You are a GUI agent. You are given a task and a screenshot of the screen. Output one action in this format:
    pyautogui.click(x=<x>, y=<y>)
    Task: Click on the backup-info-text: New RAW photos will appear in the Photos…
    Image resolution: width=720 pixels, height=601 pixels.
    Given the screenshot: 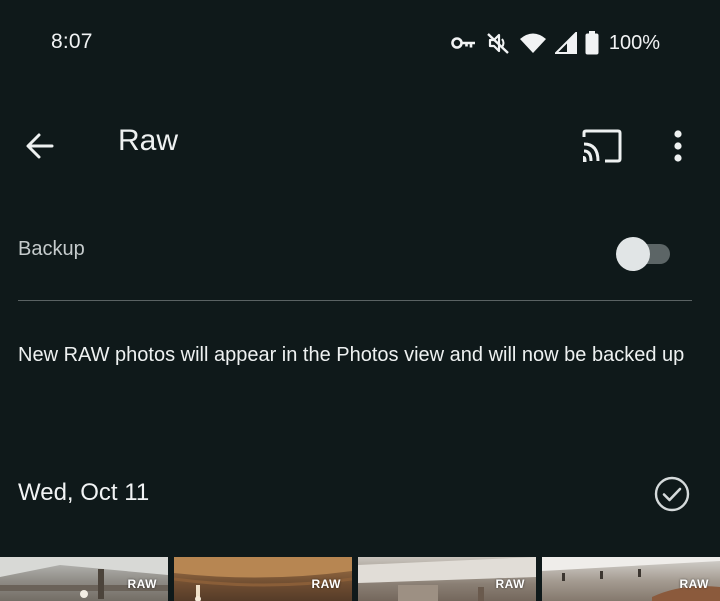 What is the action you would take?
    pyautogui.click(x=351, y=355)
    